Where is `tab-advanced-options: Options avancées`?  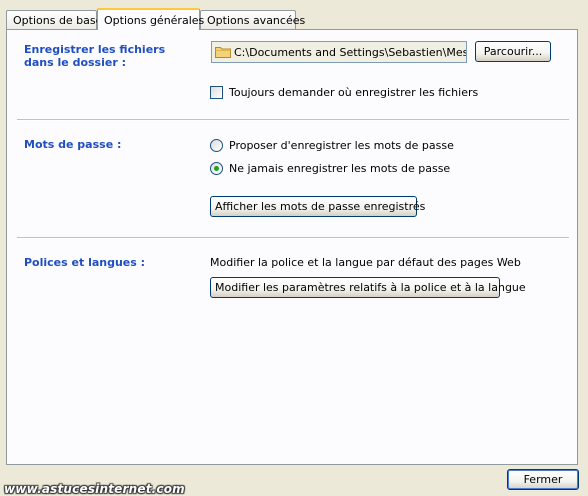
tab-advanced-options: Options avancées is located at coordinates (252, 19).